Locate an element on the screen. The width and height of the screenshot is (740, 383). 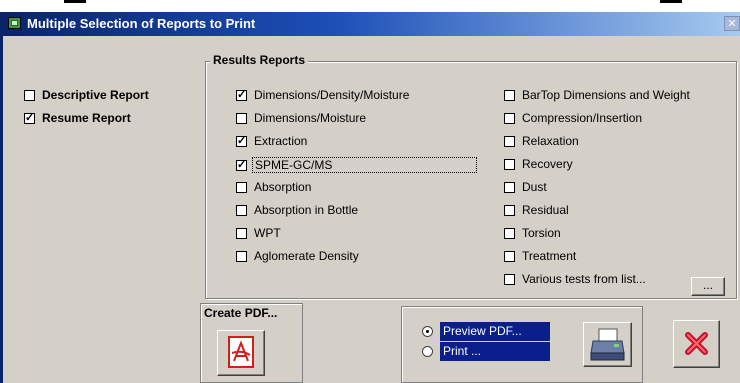
create-pdf-button is located at coordinates (241, 353).